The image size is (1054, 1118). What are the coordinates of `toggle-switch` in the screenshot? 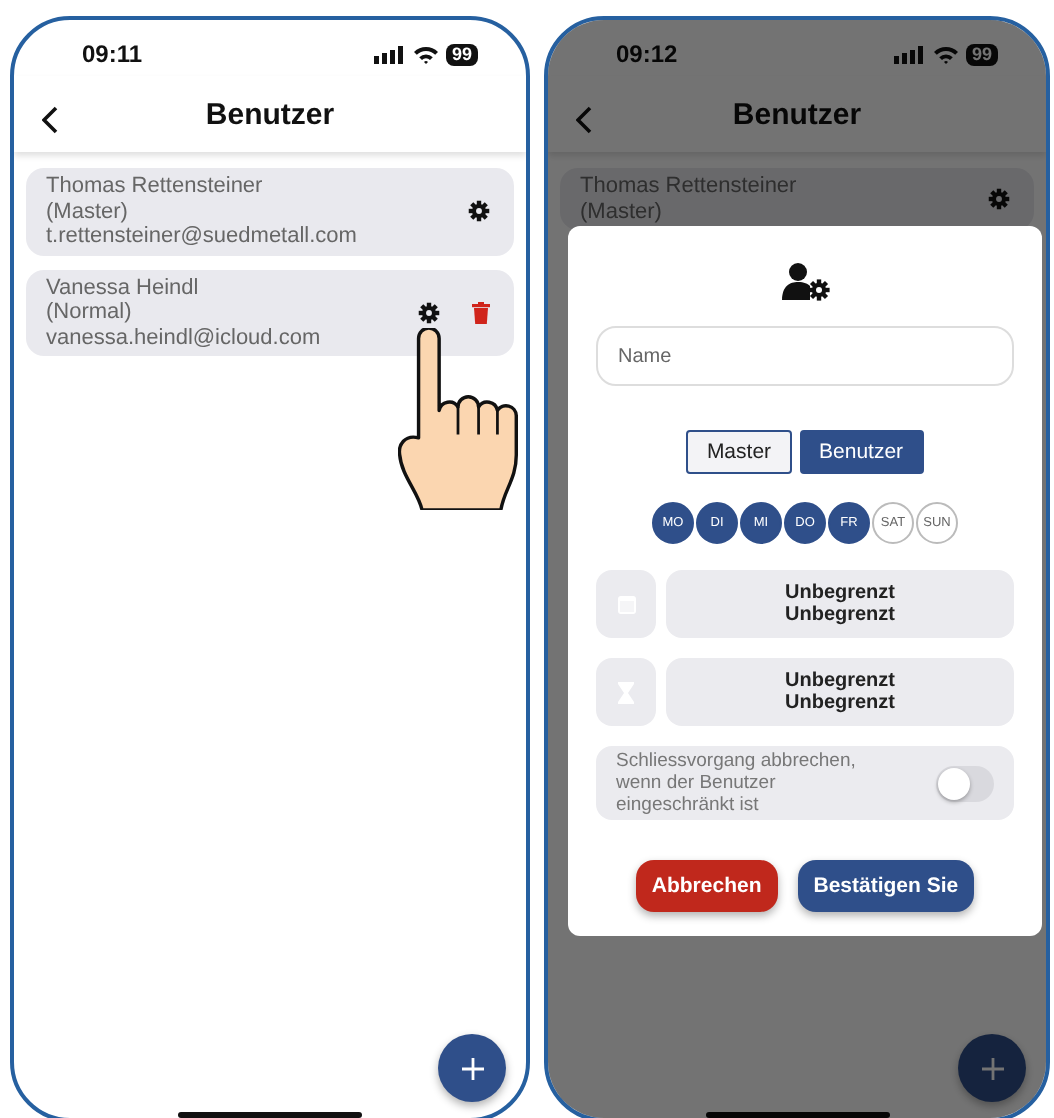 It's located at (965, 783).